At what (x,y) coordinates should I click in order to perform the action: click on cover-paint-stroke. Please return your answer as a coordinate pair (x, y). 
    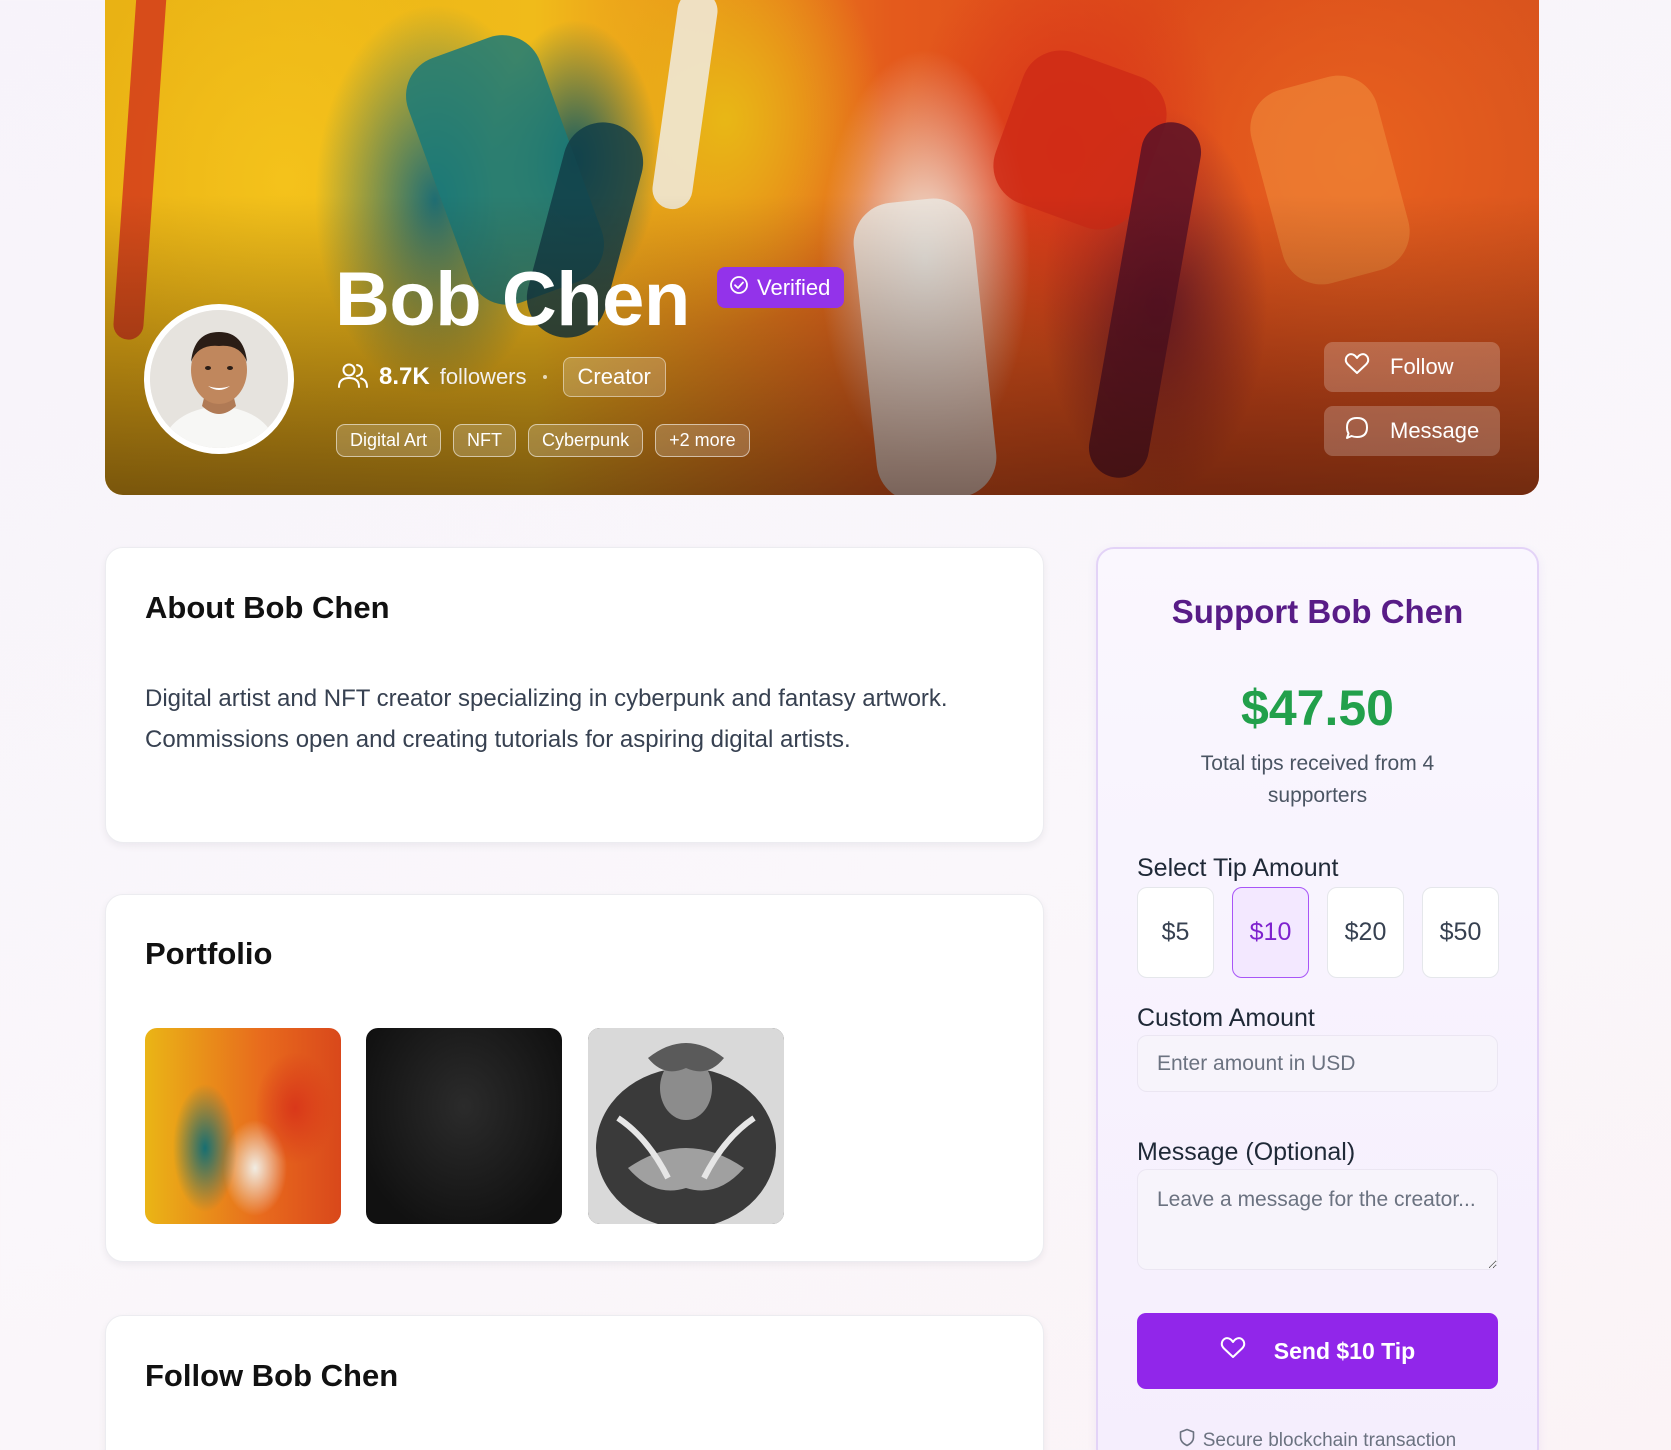
    Looking at the image, I should click on (685, 106).